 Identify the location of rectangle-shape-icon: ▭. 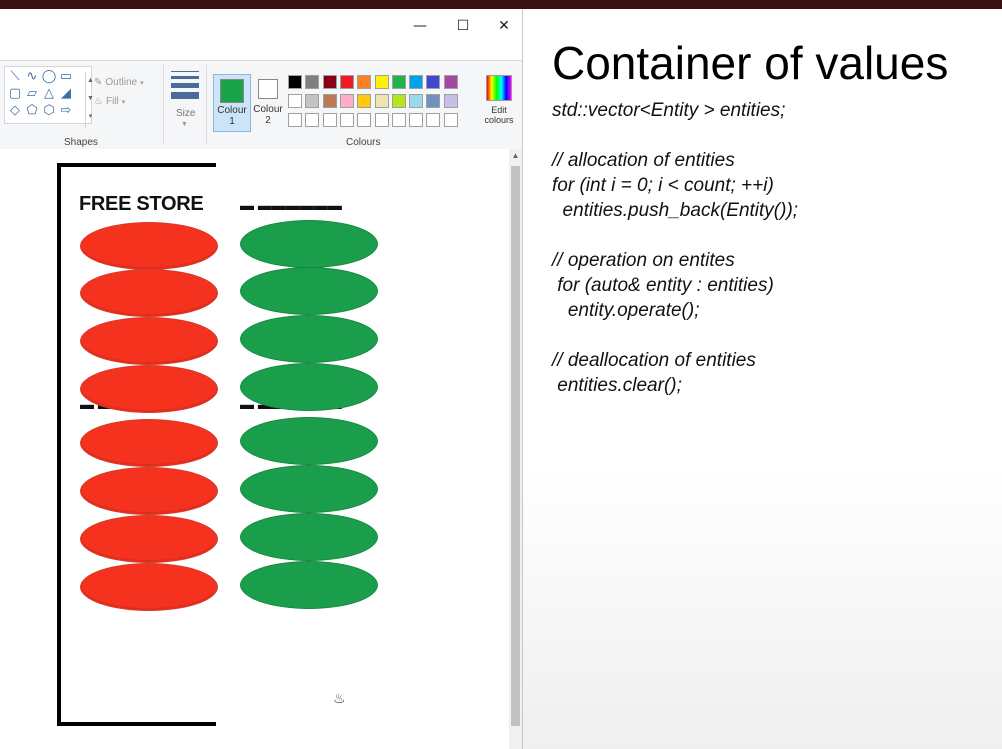
(66, 77).